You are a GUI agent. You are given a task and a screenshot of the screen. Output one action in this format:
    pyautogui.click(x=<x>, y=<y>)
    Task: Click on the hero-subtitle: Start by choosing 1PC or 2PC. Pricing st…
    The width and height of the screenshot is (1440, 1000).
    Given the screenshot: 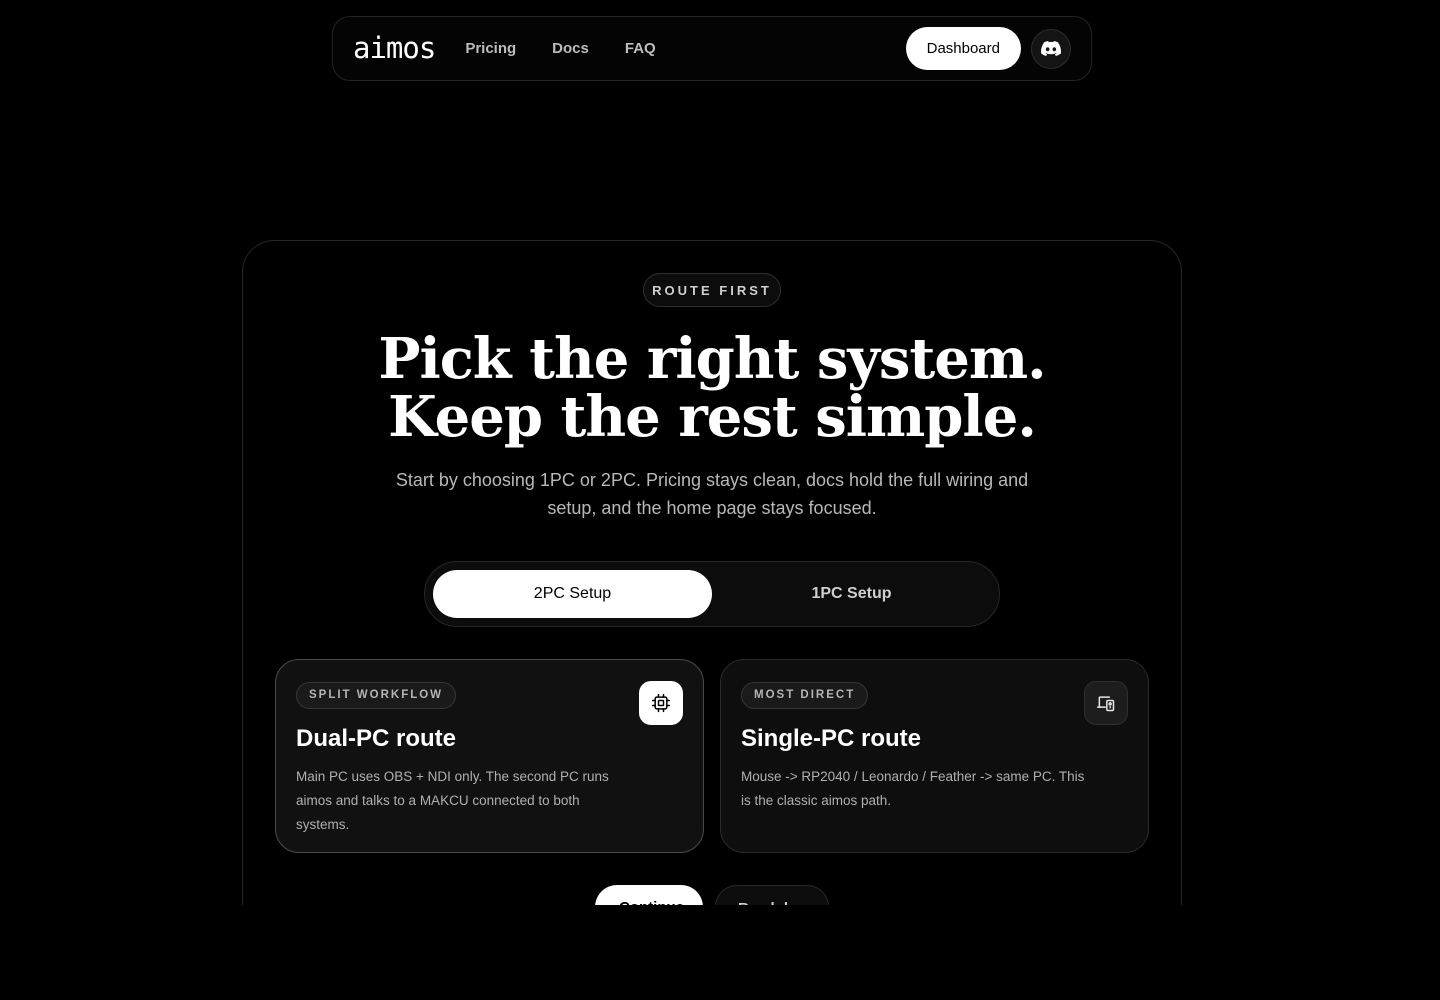 What is the action you would take?
    pyautogui.click(x=712, y=494)
    